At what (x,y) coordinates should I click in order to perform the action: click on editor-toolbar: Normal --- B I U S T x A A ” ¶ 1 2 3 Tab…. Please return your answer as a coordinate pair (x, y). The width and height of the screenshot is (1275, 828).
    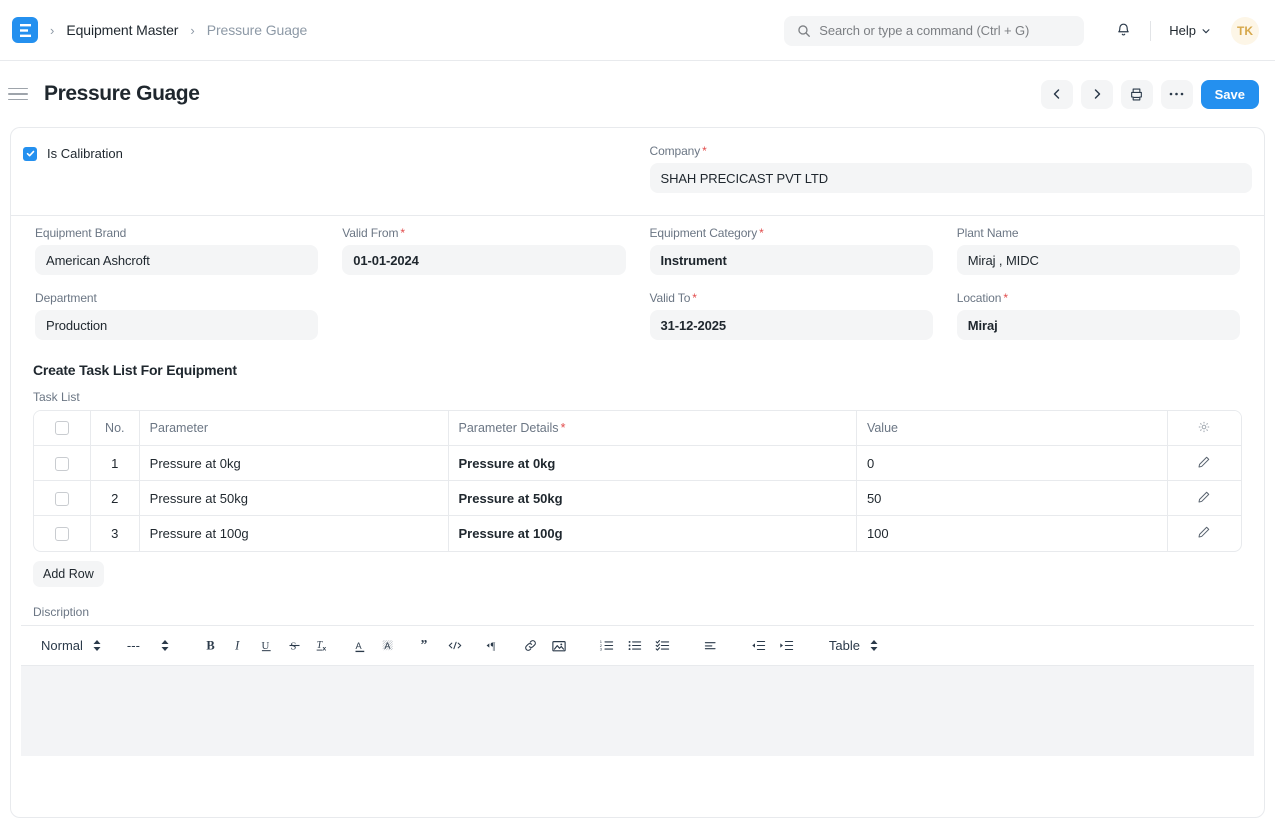
    Looking at the image, I should click on (637, 646).